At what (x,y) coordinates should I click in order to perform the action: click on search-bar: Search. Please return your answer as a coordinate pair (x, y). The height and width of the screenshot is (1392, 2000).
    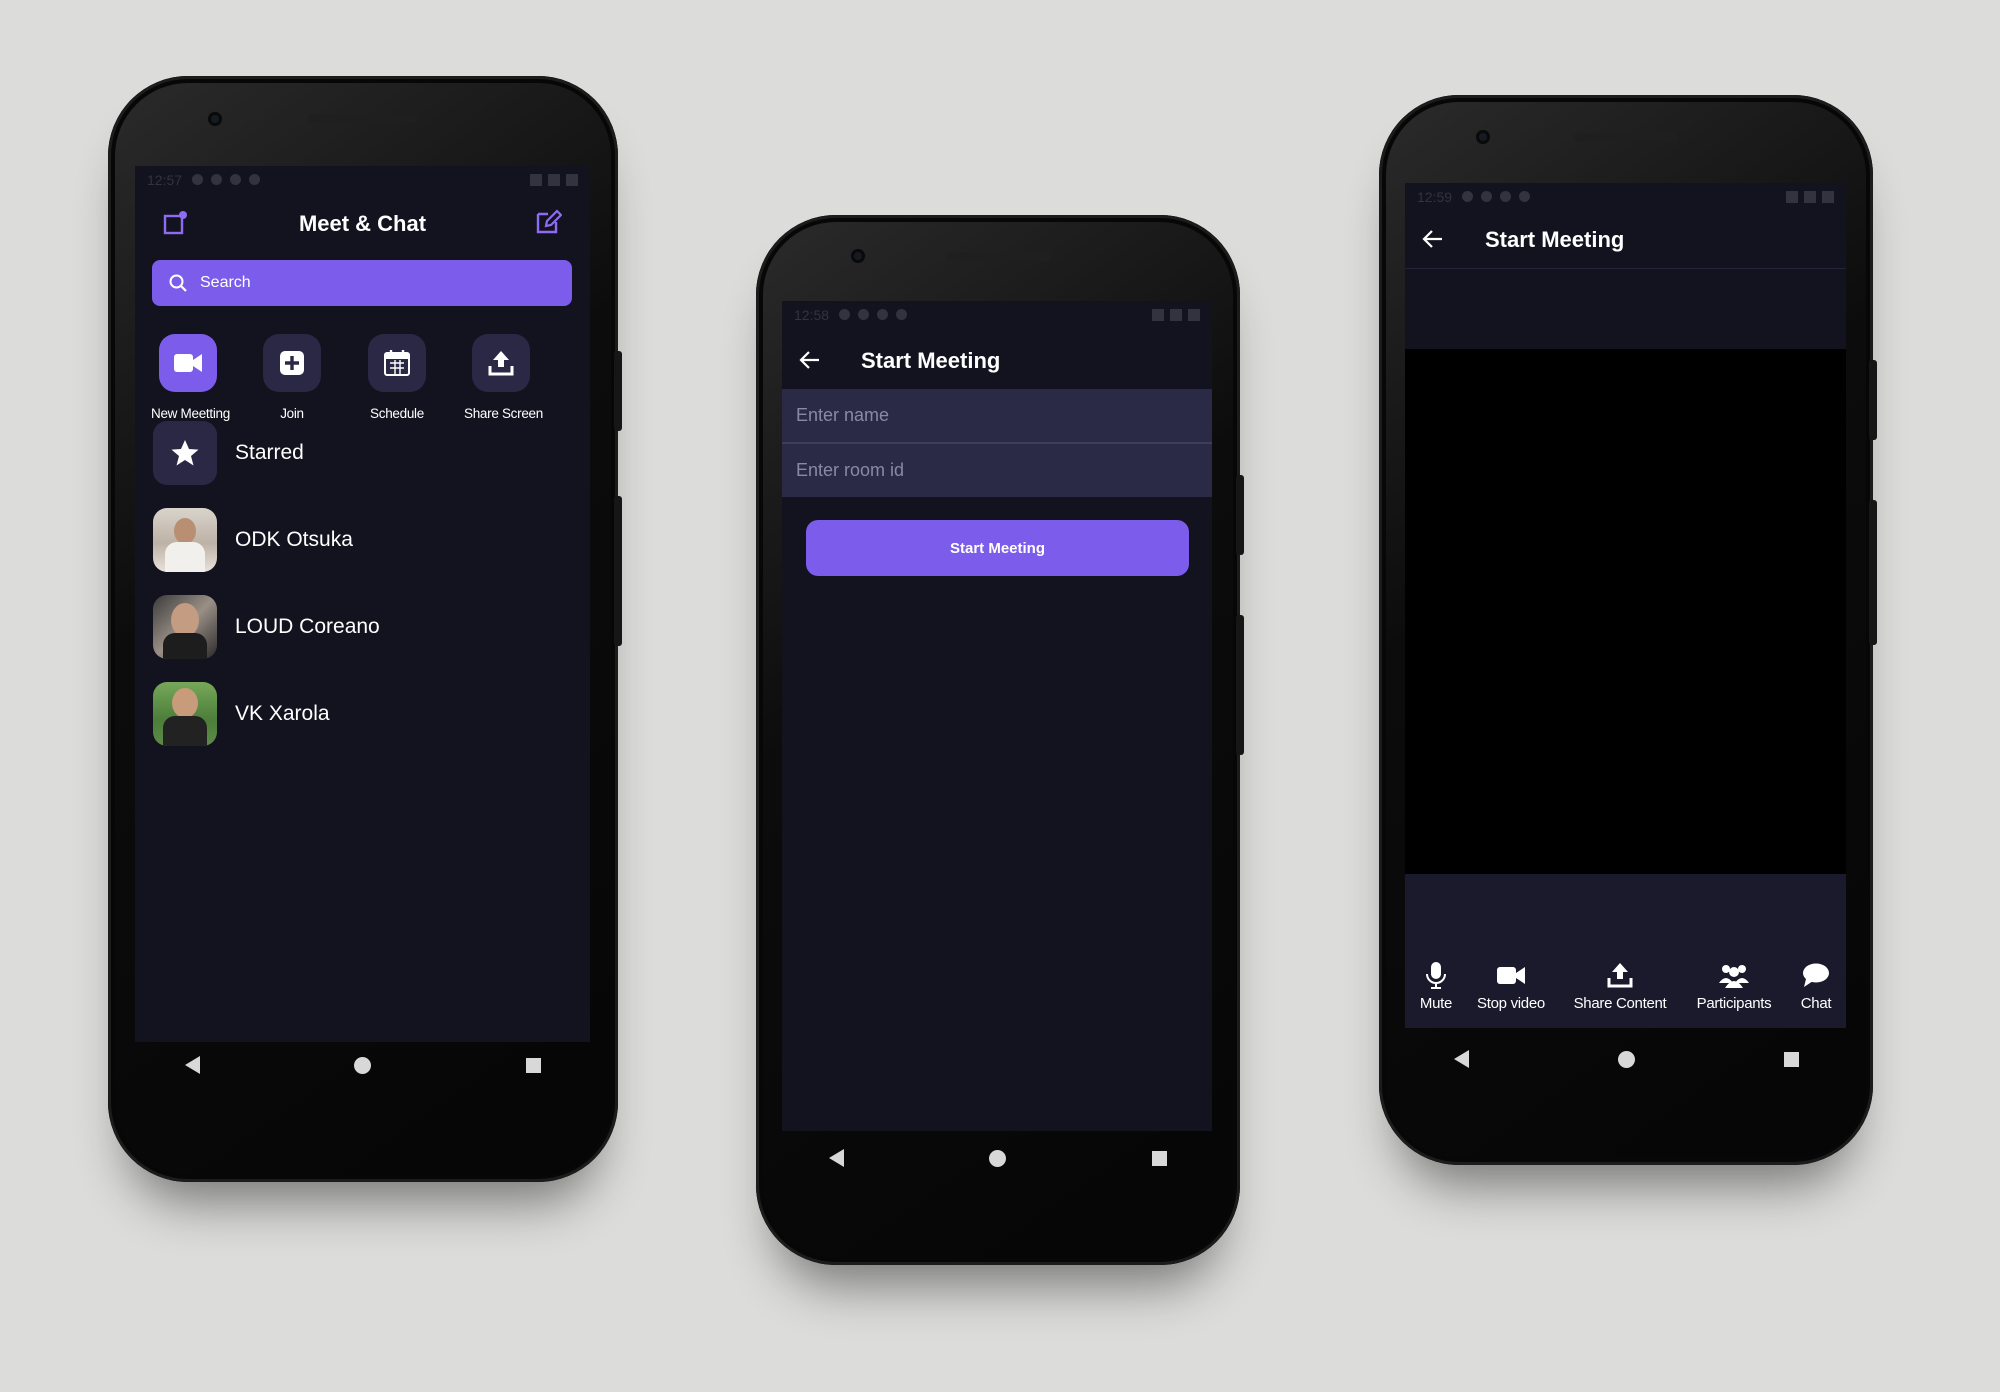
    Looking at the image, I should click on (362, 283).